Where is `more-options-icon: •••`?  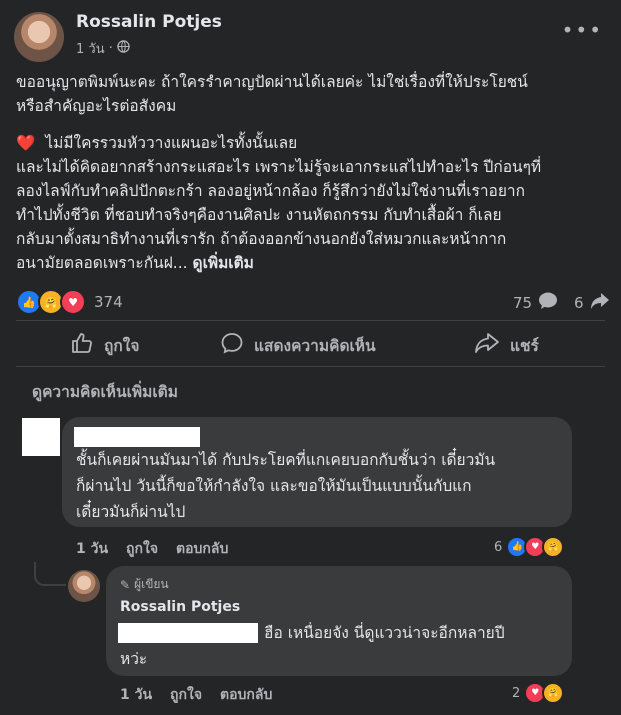
more-options-icon: ••• is located at coordinates (582, 30).